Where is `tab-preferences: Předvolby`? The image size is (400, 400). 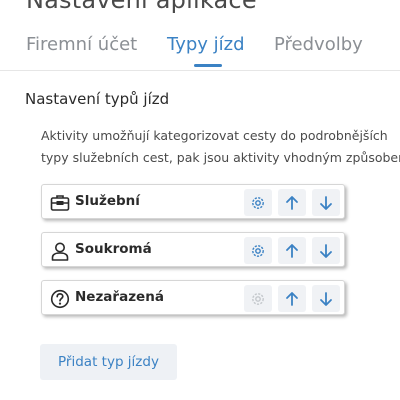 tab-preferences: Předvolby is located at coordinates (318, 44).